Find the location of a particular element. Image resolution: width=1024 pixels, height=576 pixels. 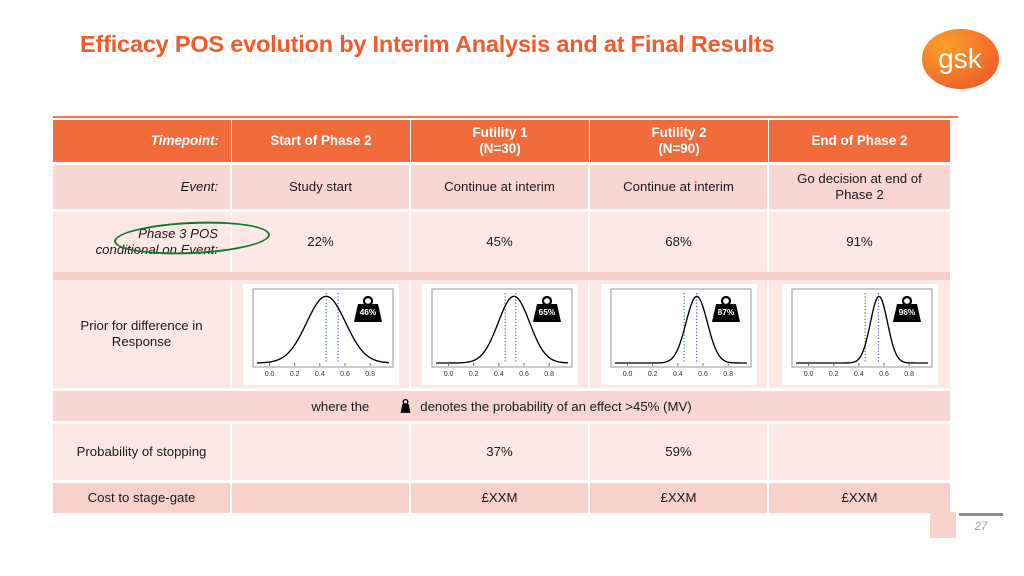

cost-futility-1: £XXM is located at coordinates (500, 498).